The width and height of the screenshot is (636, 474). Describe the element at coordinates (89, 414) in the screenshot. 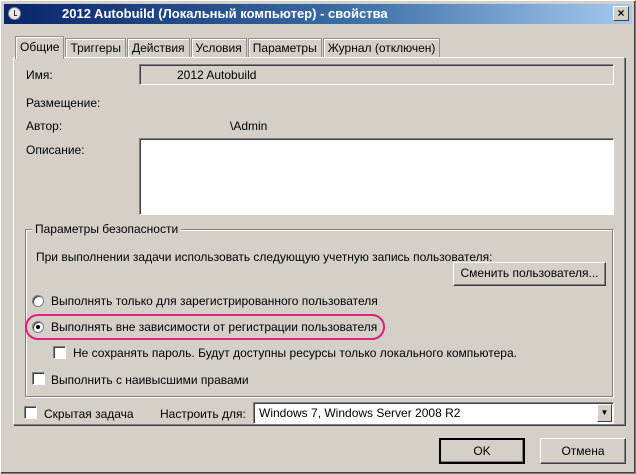

I see `hidden-label: Скрытая задача` at that location.